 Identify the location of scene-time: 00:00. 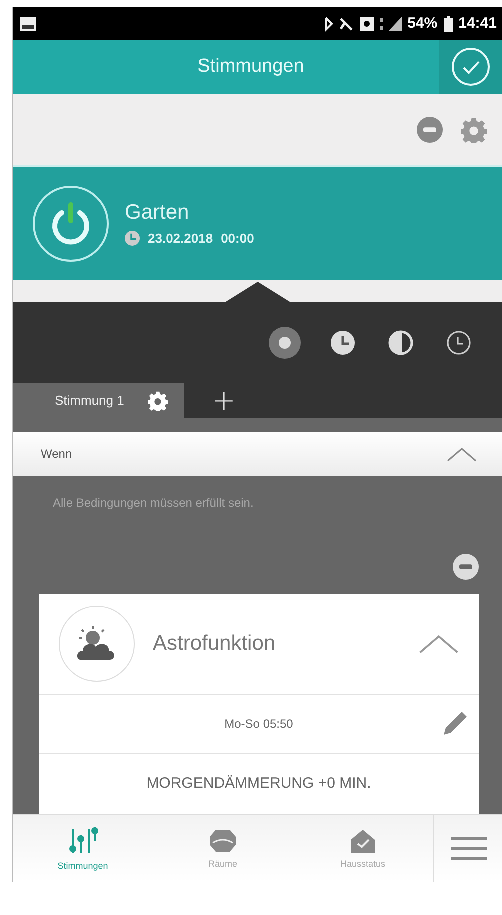
(237, 238).